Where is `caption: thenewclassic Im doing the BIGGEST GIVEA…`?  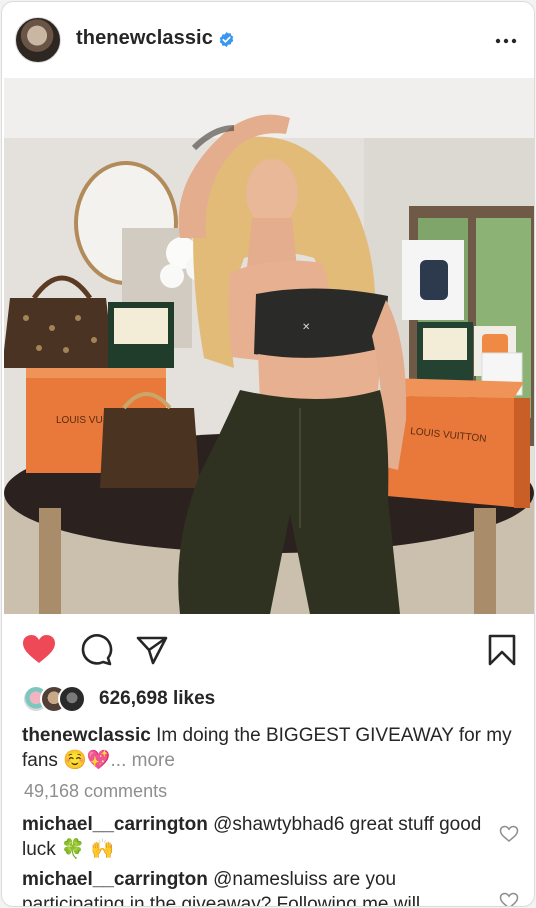 caption: thenewclassic Im doing the BIGGEST GIVEA… is located at coordinates (269, 748).